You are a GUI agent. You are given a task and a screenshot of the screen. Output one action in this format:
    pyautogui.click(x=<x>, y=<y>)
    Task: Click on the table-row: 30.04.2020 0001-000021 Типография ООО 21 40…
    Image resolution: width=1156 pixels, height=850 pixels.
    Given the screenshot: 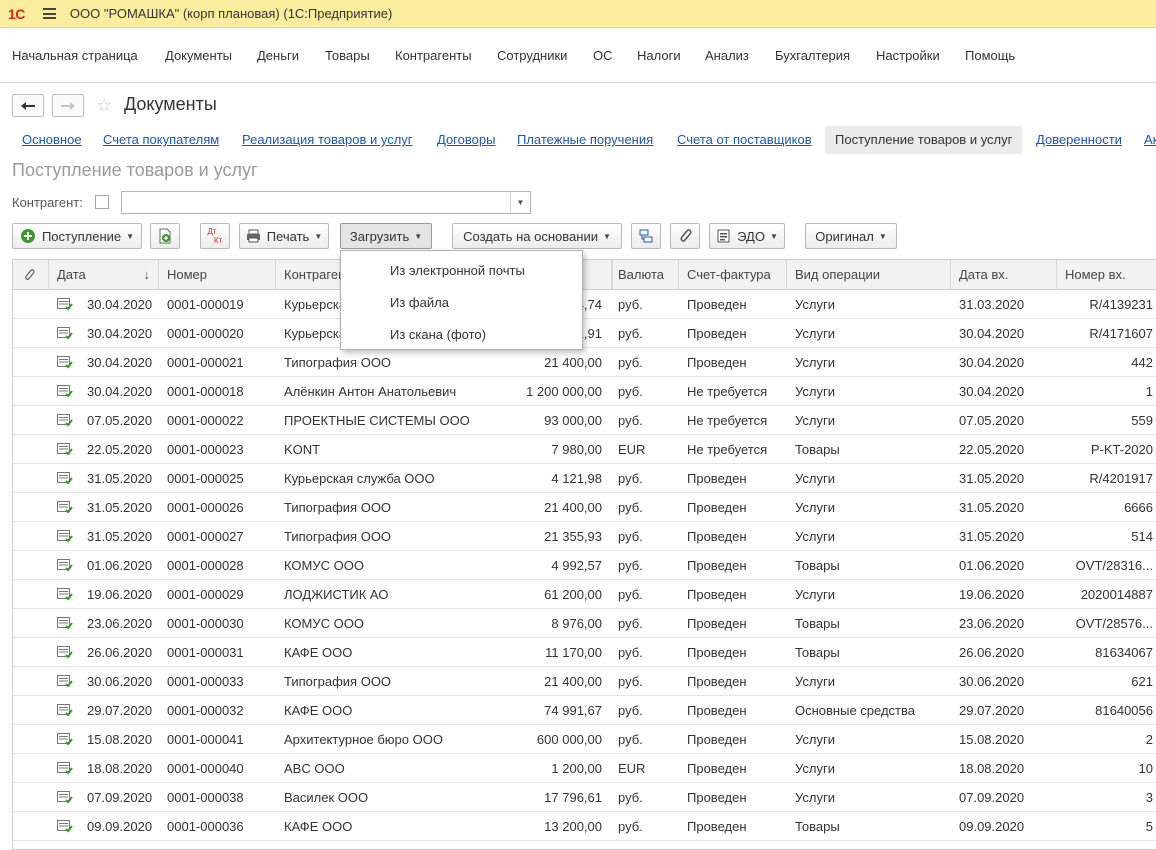 What is the action you would take?
    pyautogui.click(x=584, y=362)
    